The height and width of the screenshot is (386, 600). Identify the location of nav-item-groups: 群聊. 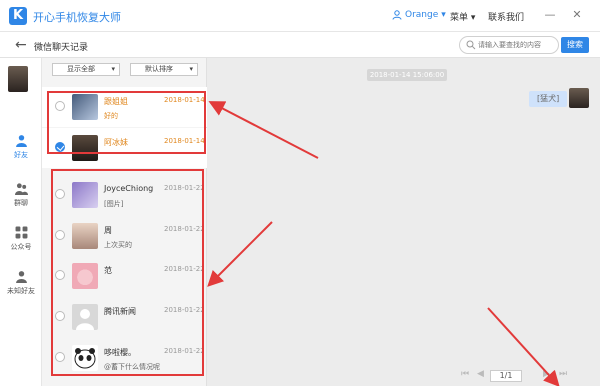
(21, 195).